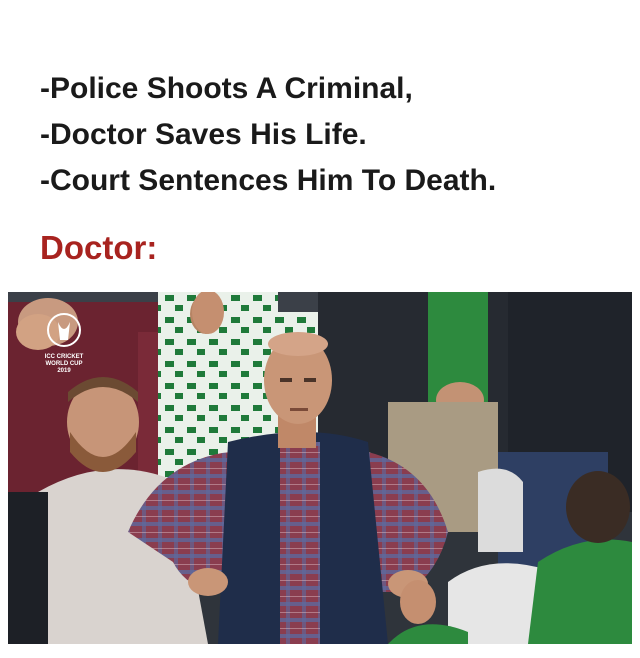  Describe the element at coordinates (64, 357) in the screenshot. I see `svg-text: ICC CRICKET` at that location.